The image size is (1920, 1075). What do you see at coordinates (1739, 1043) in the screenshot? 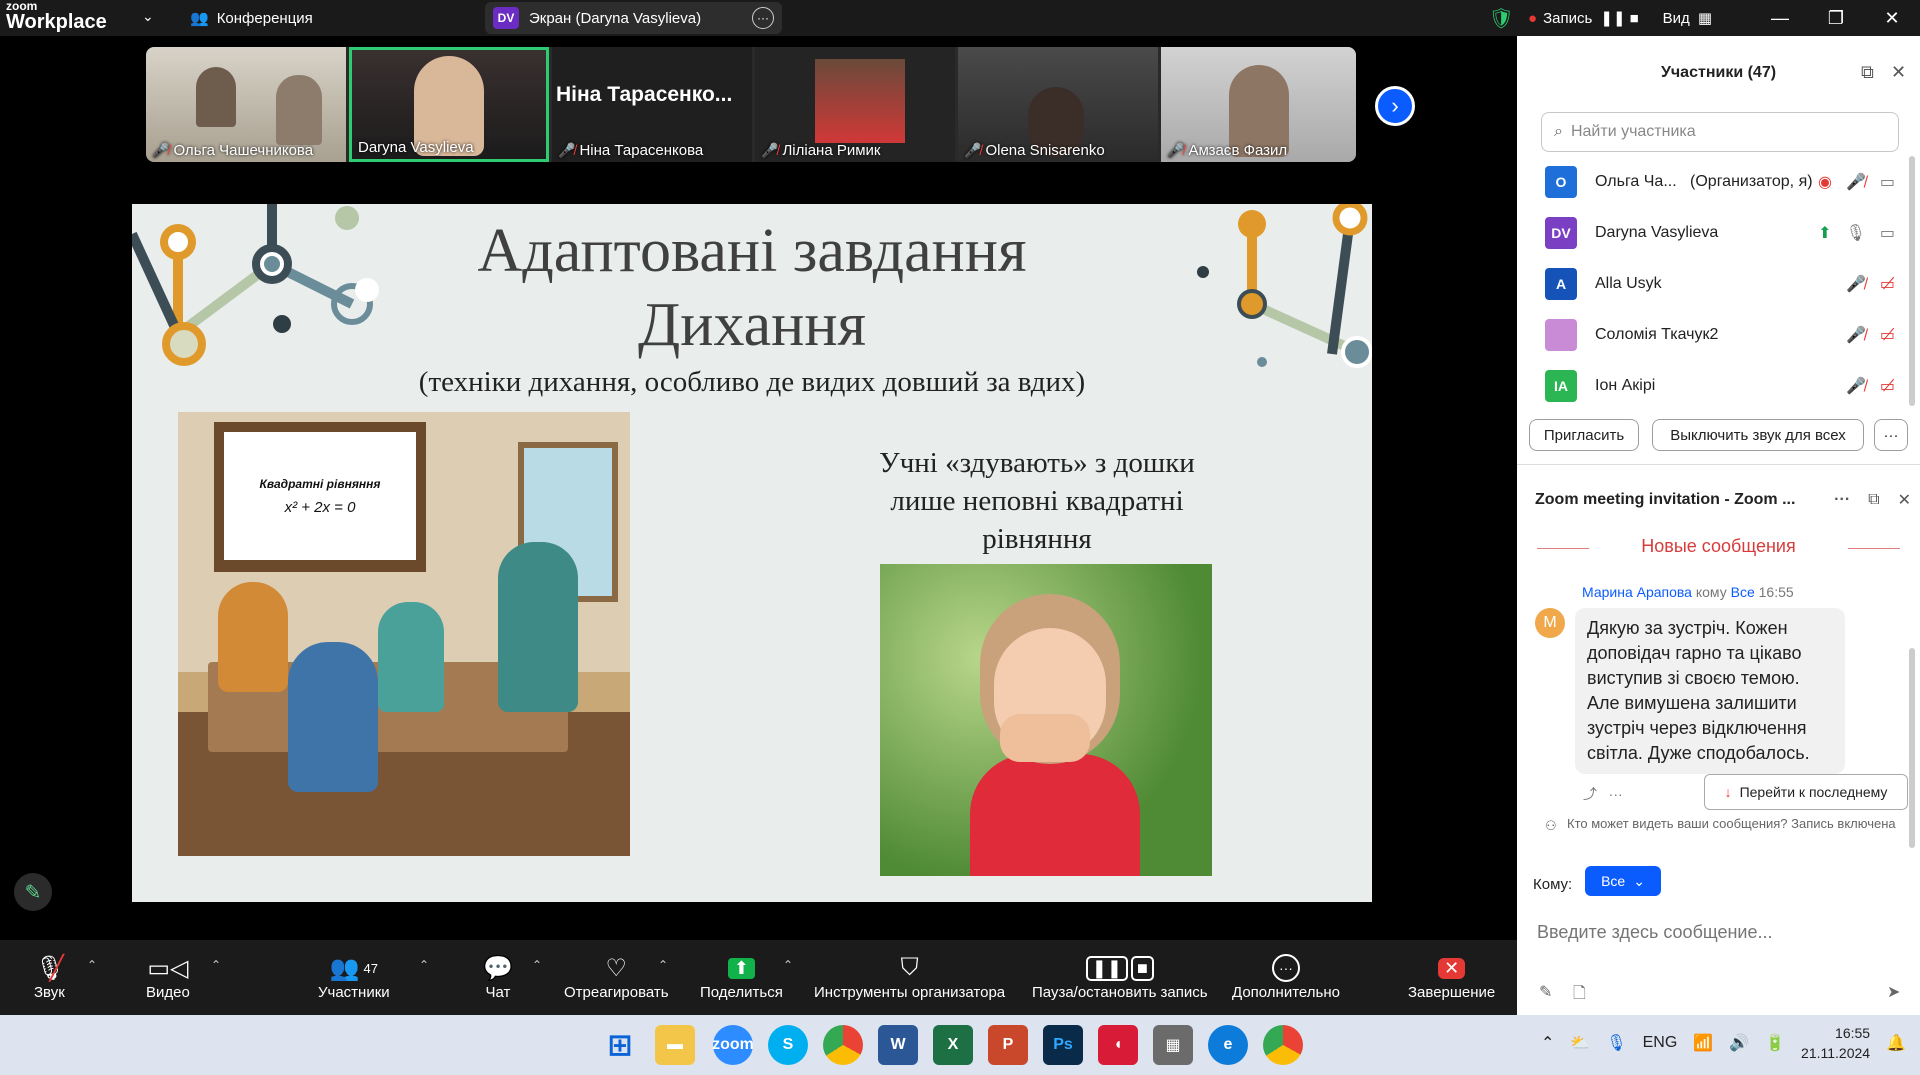
I see `volume-icon: 🔊` at bounding box center [1739, 1043].